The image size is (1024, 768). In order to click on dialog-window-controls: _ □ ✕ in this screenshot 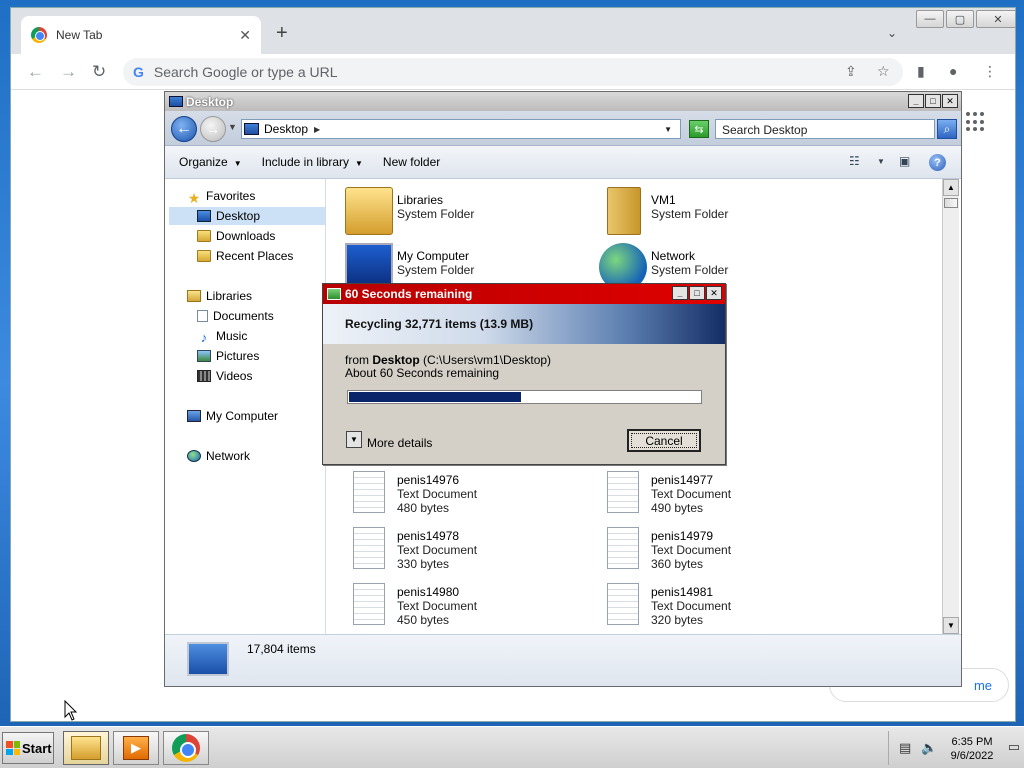, I will do `click(697, 293)`.